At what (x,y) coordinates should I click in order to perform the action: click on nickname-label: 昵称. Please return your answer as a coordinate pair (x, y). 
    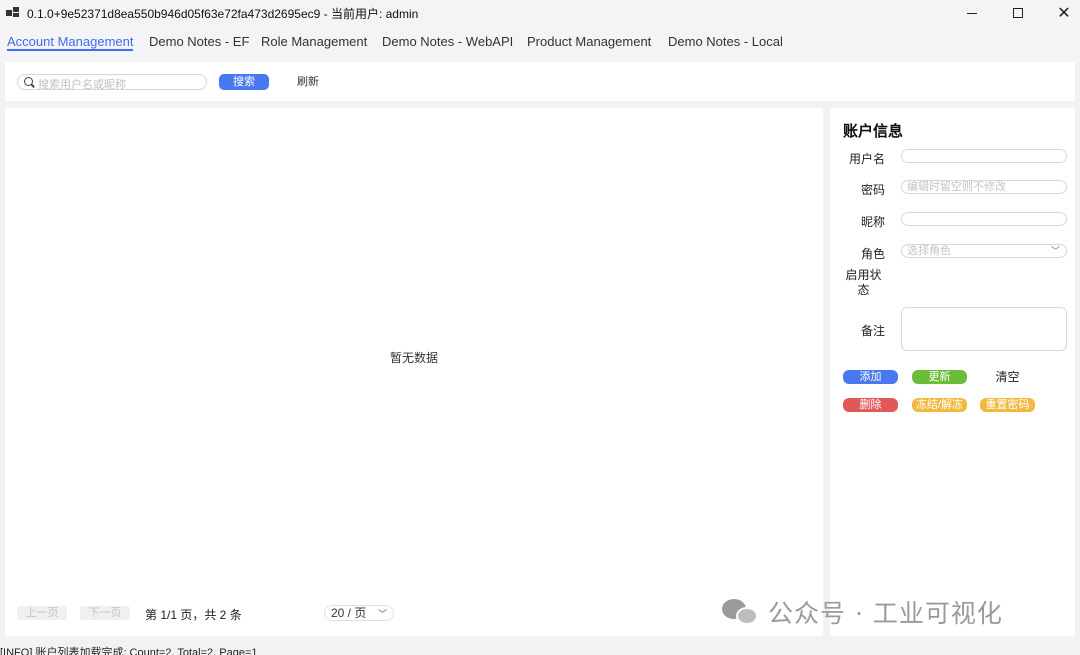
    Looking at the image, I should click on (872, 222).